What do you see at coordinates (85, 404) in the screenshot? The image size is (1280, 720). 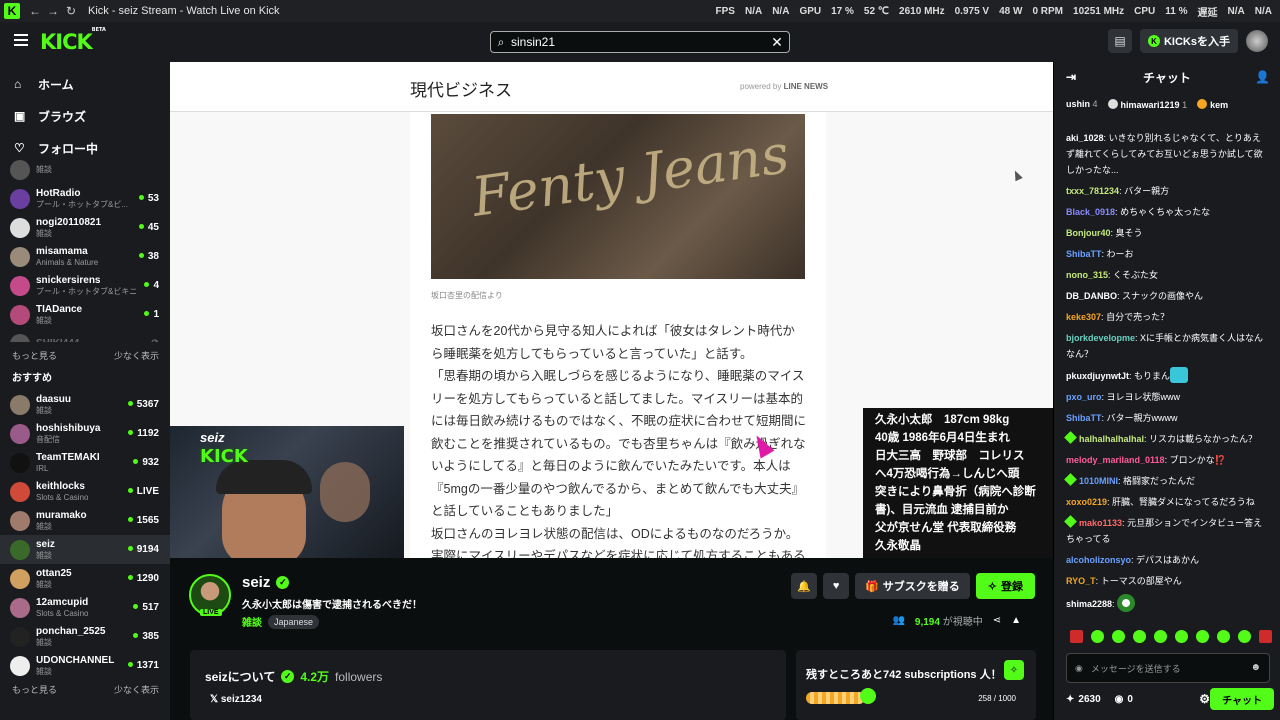 I see `channel-item: daasuu 雑談 5367` at bounding box center [85, 404].